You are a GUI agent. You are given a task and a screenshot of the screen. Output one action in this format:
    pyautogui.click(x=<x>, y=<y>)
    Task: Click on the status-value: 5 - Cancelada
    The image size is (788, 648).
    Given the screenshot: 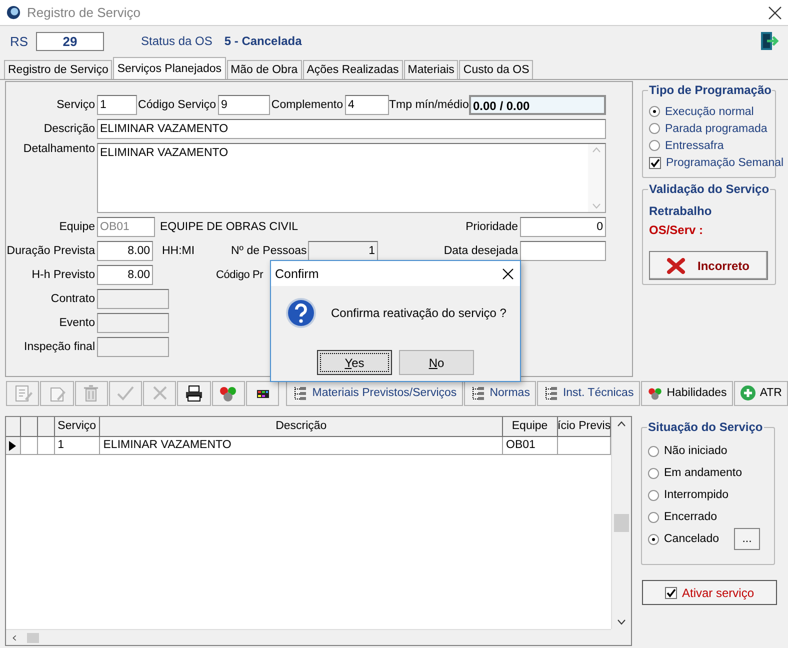 What is the action you would take?
    pyautogui.click(x=263, y=41)
    